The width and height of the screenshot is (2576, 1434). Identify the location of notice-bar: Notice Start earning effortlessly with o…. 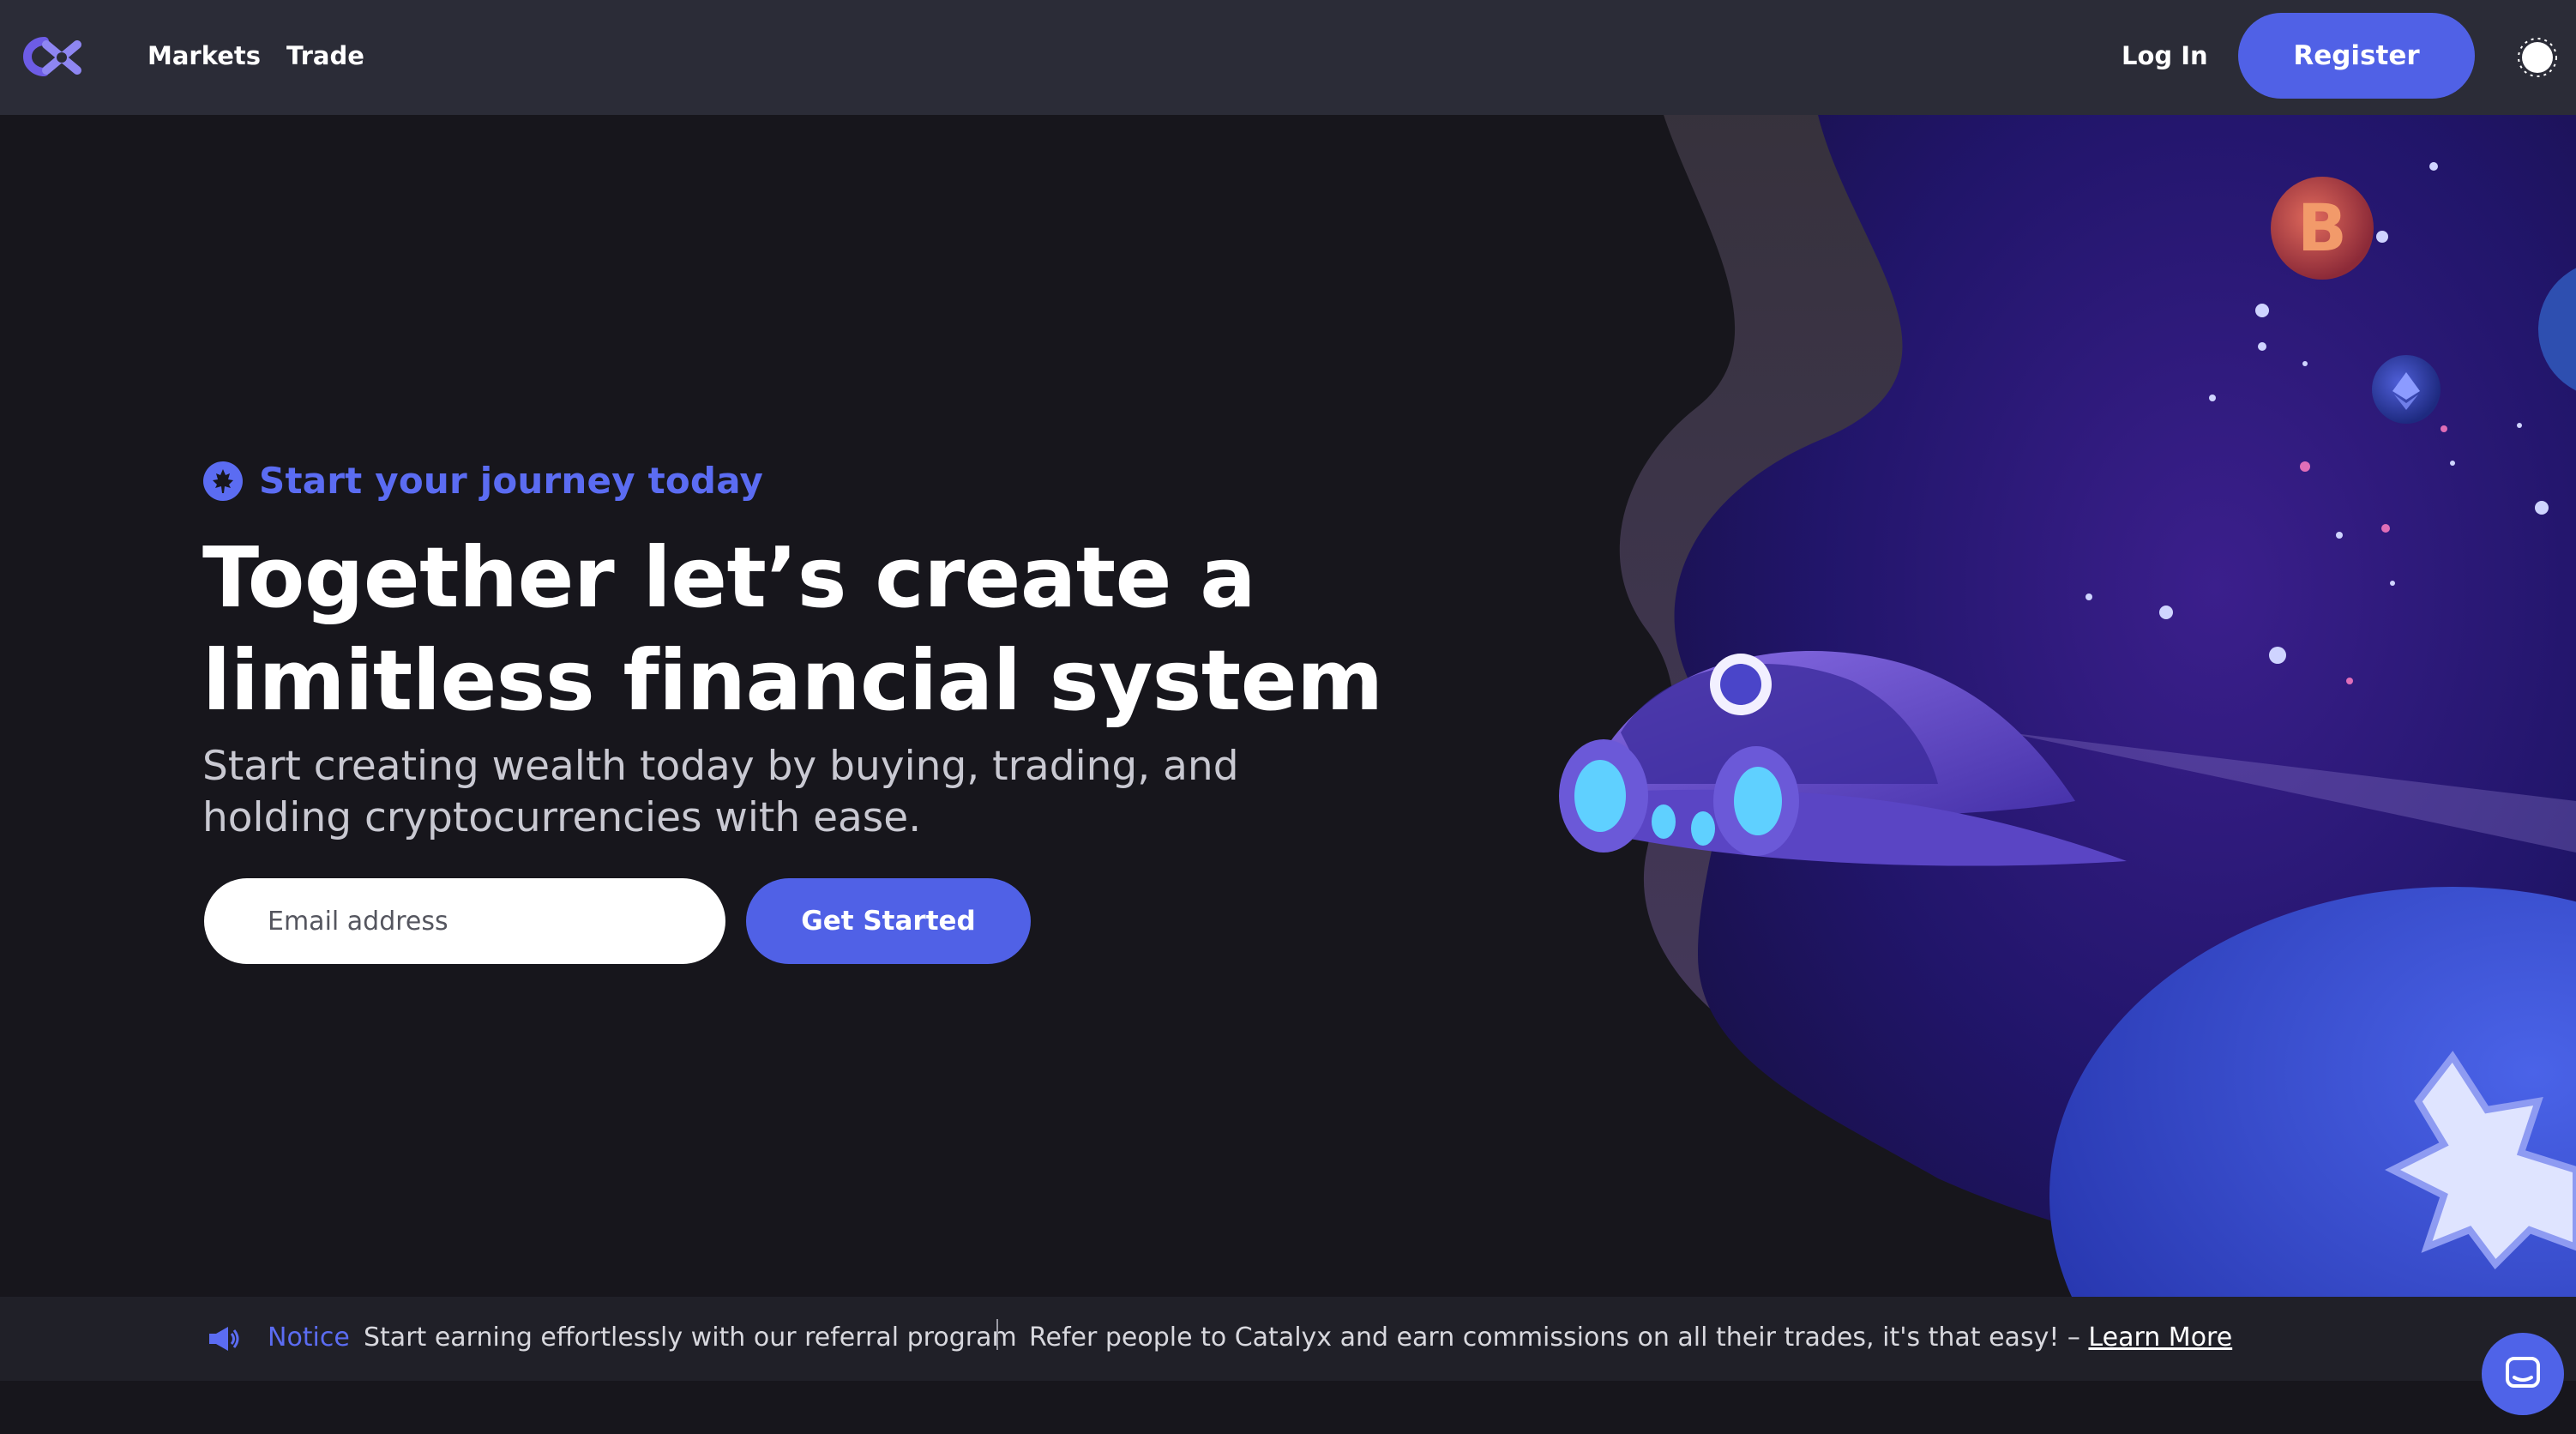
(1288, 1339).